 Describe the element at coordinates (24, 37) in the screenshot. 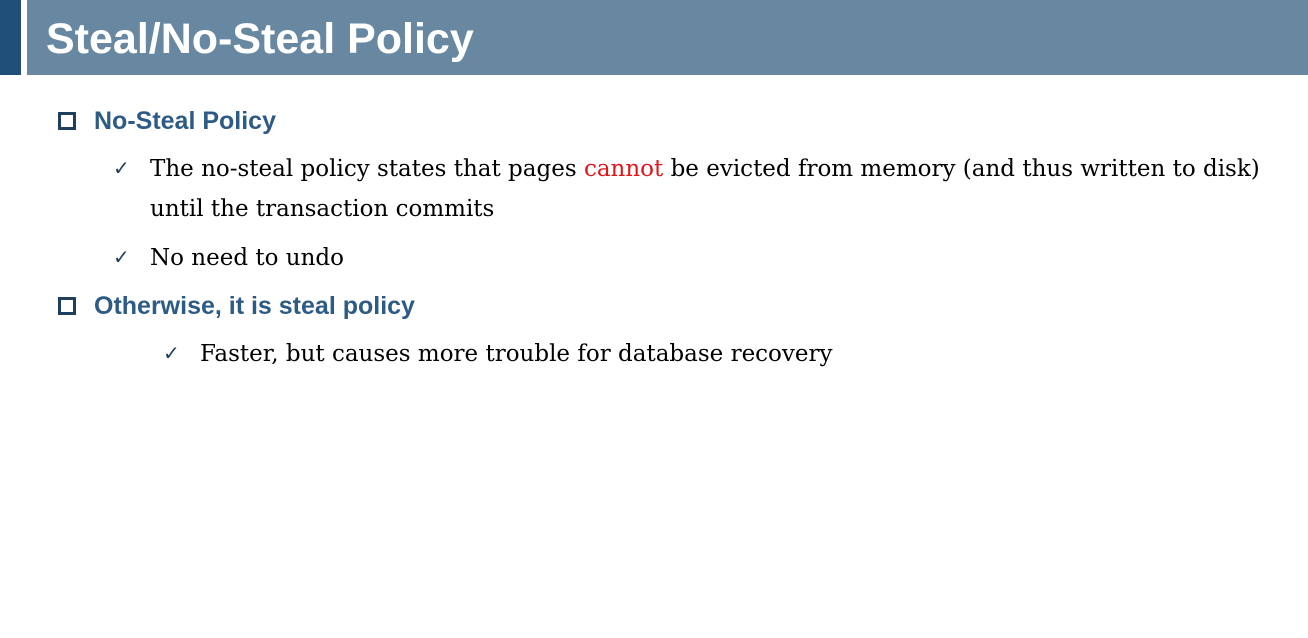

I see `title-accent-gap` at that location.